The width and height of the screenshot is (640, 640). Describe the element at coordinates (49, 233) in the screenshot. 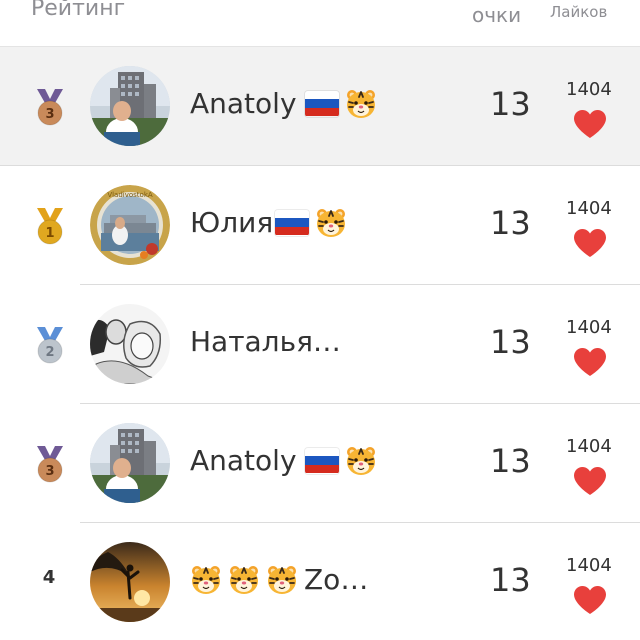

I see `svg-text: 1` at that location.